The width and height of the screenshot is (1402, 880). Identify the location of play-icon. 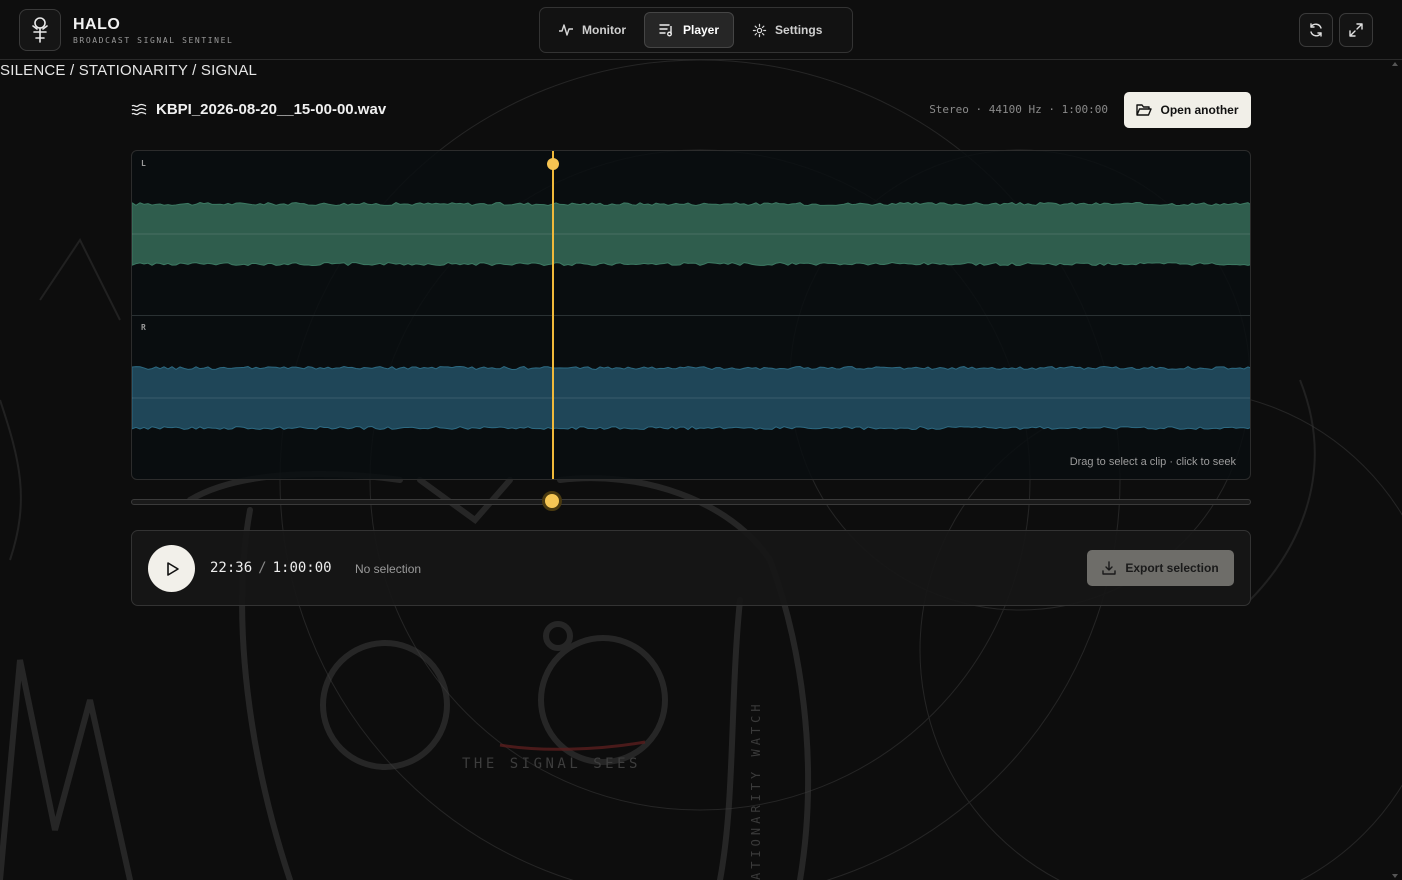
(172, 568).